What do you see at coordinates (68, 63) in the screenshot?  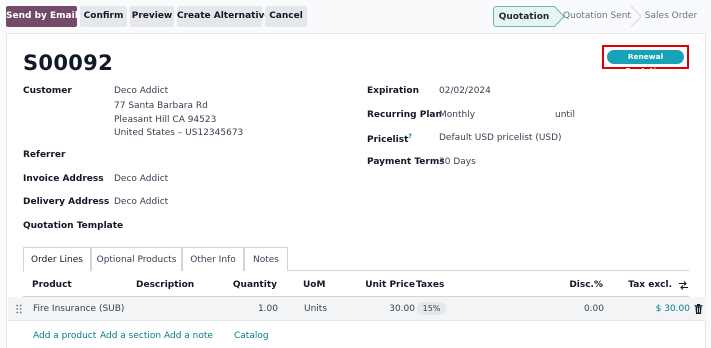 I see `record-name: S00092` at bounding box center [68, 63].